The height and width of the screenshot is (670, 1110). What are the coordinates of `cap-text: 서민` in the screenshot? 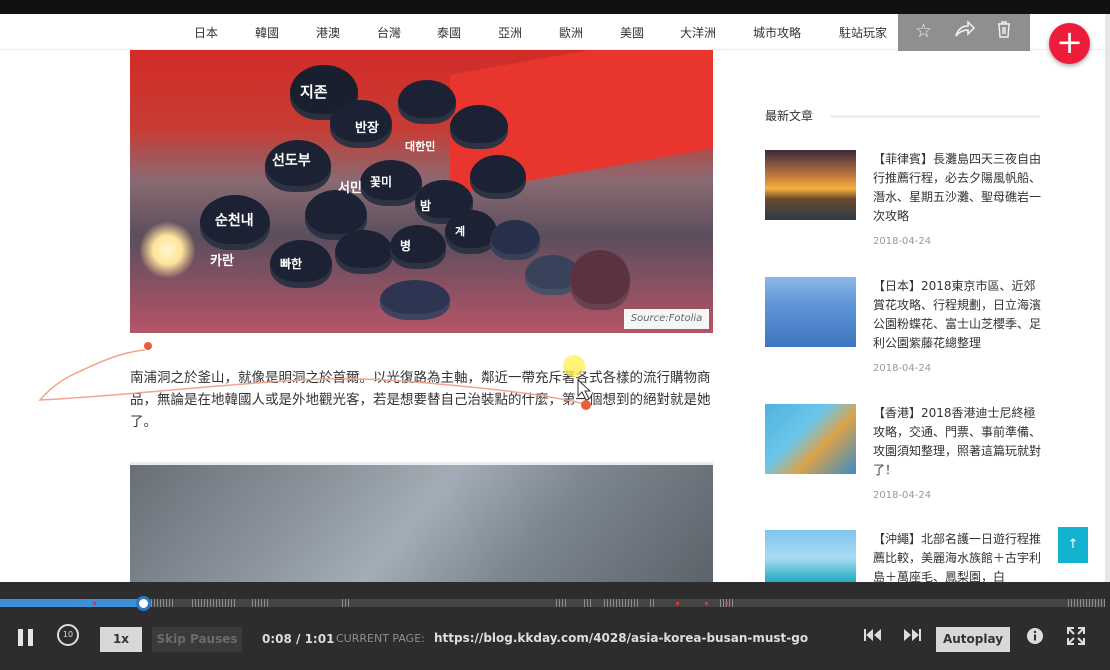 It's located at (350, 188).